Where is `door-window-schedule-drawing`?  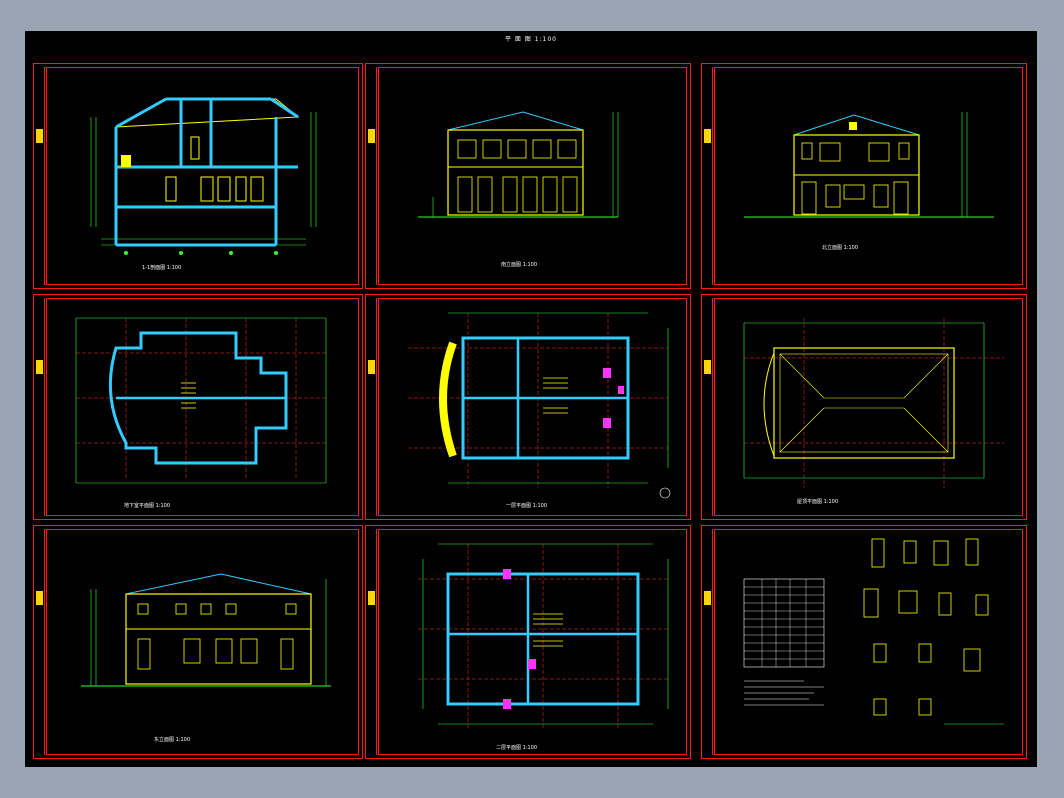 door-window-schedule-drawing is located at coordinates (873, 631).